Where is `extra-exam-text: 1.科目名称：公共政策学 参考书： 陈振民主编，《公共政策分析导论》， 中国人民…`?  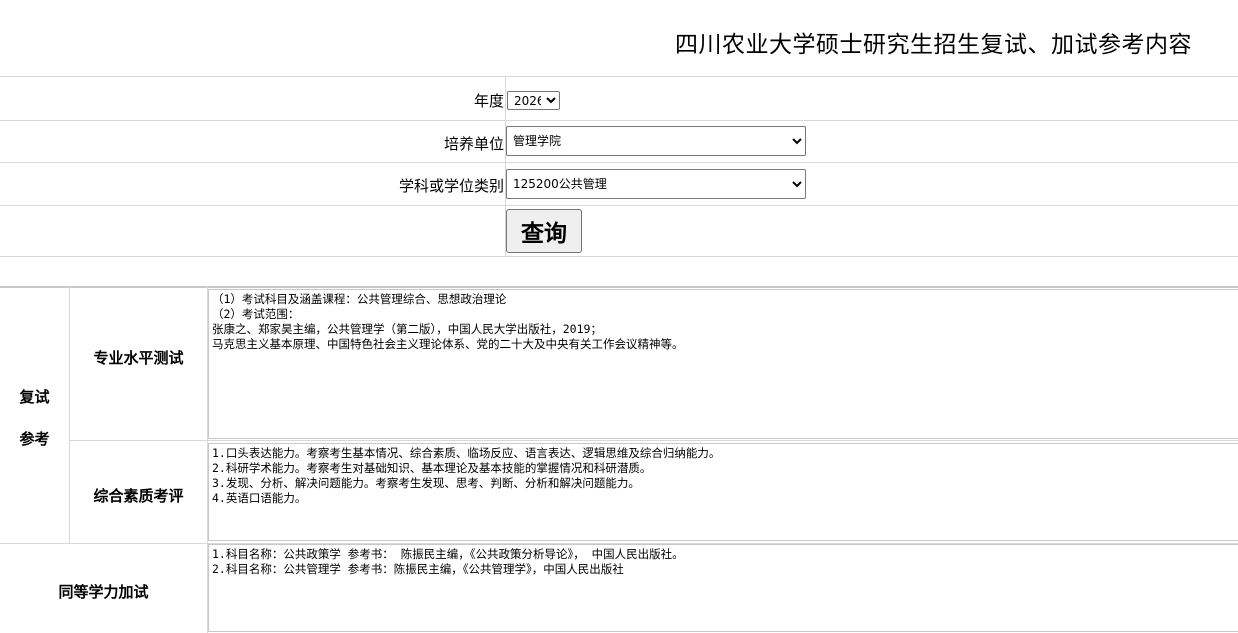 extra-exam-text: 1.科目名称：公共政策学 参考书： 陈振民主编，《公共政策分析导论》， 中国人民… is located at coordinates (723, 588).